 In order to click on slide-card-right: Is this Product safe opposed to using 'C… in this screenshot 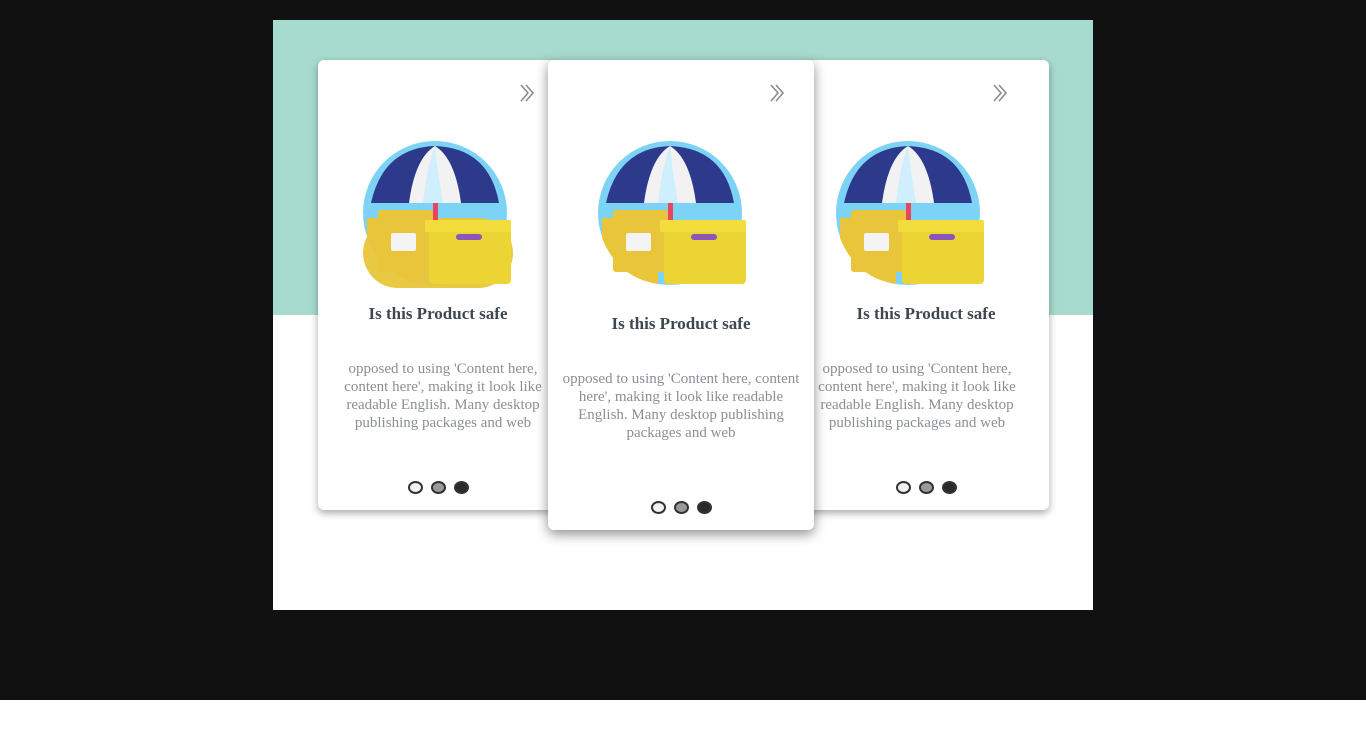, I will do `click(926, 285)`.